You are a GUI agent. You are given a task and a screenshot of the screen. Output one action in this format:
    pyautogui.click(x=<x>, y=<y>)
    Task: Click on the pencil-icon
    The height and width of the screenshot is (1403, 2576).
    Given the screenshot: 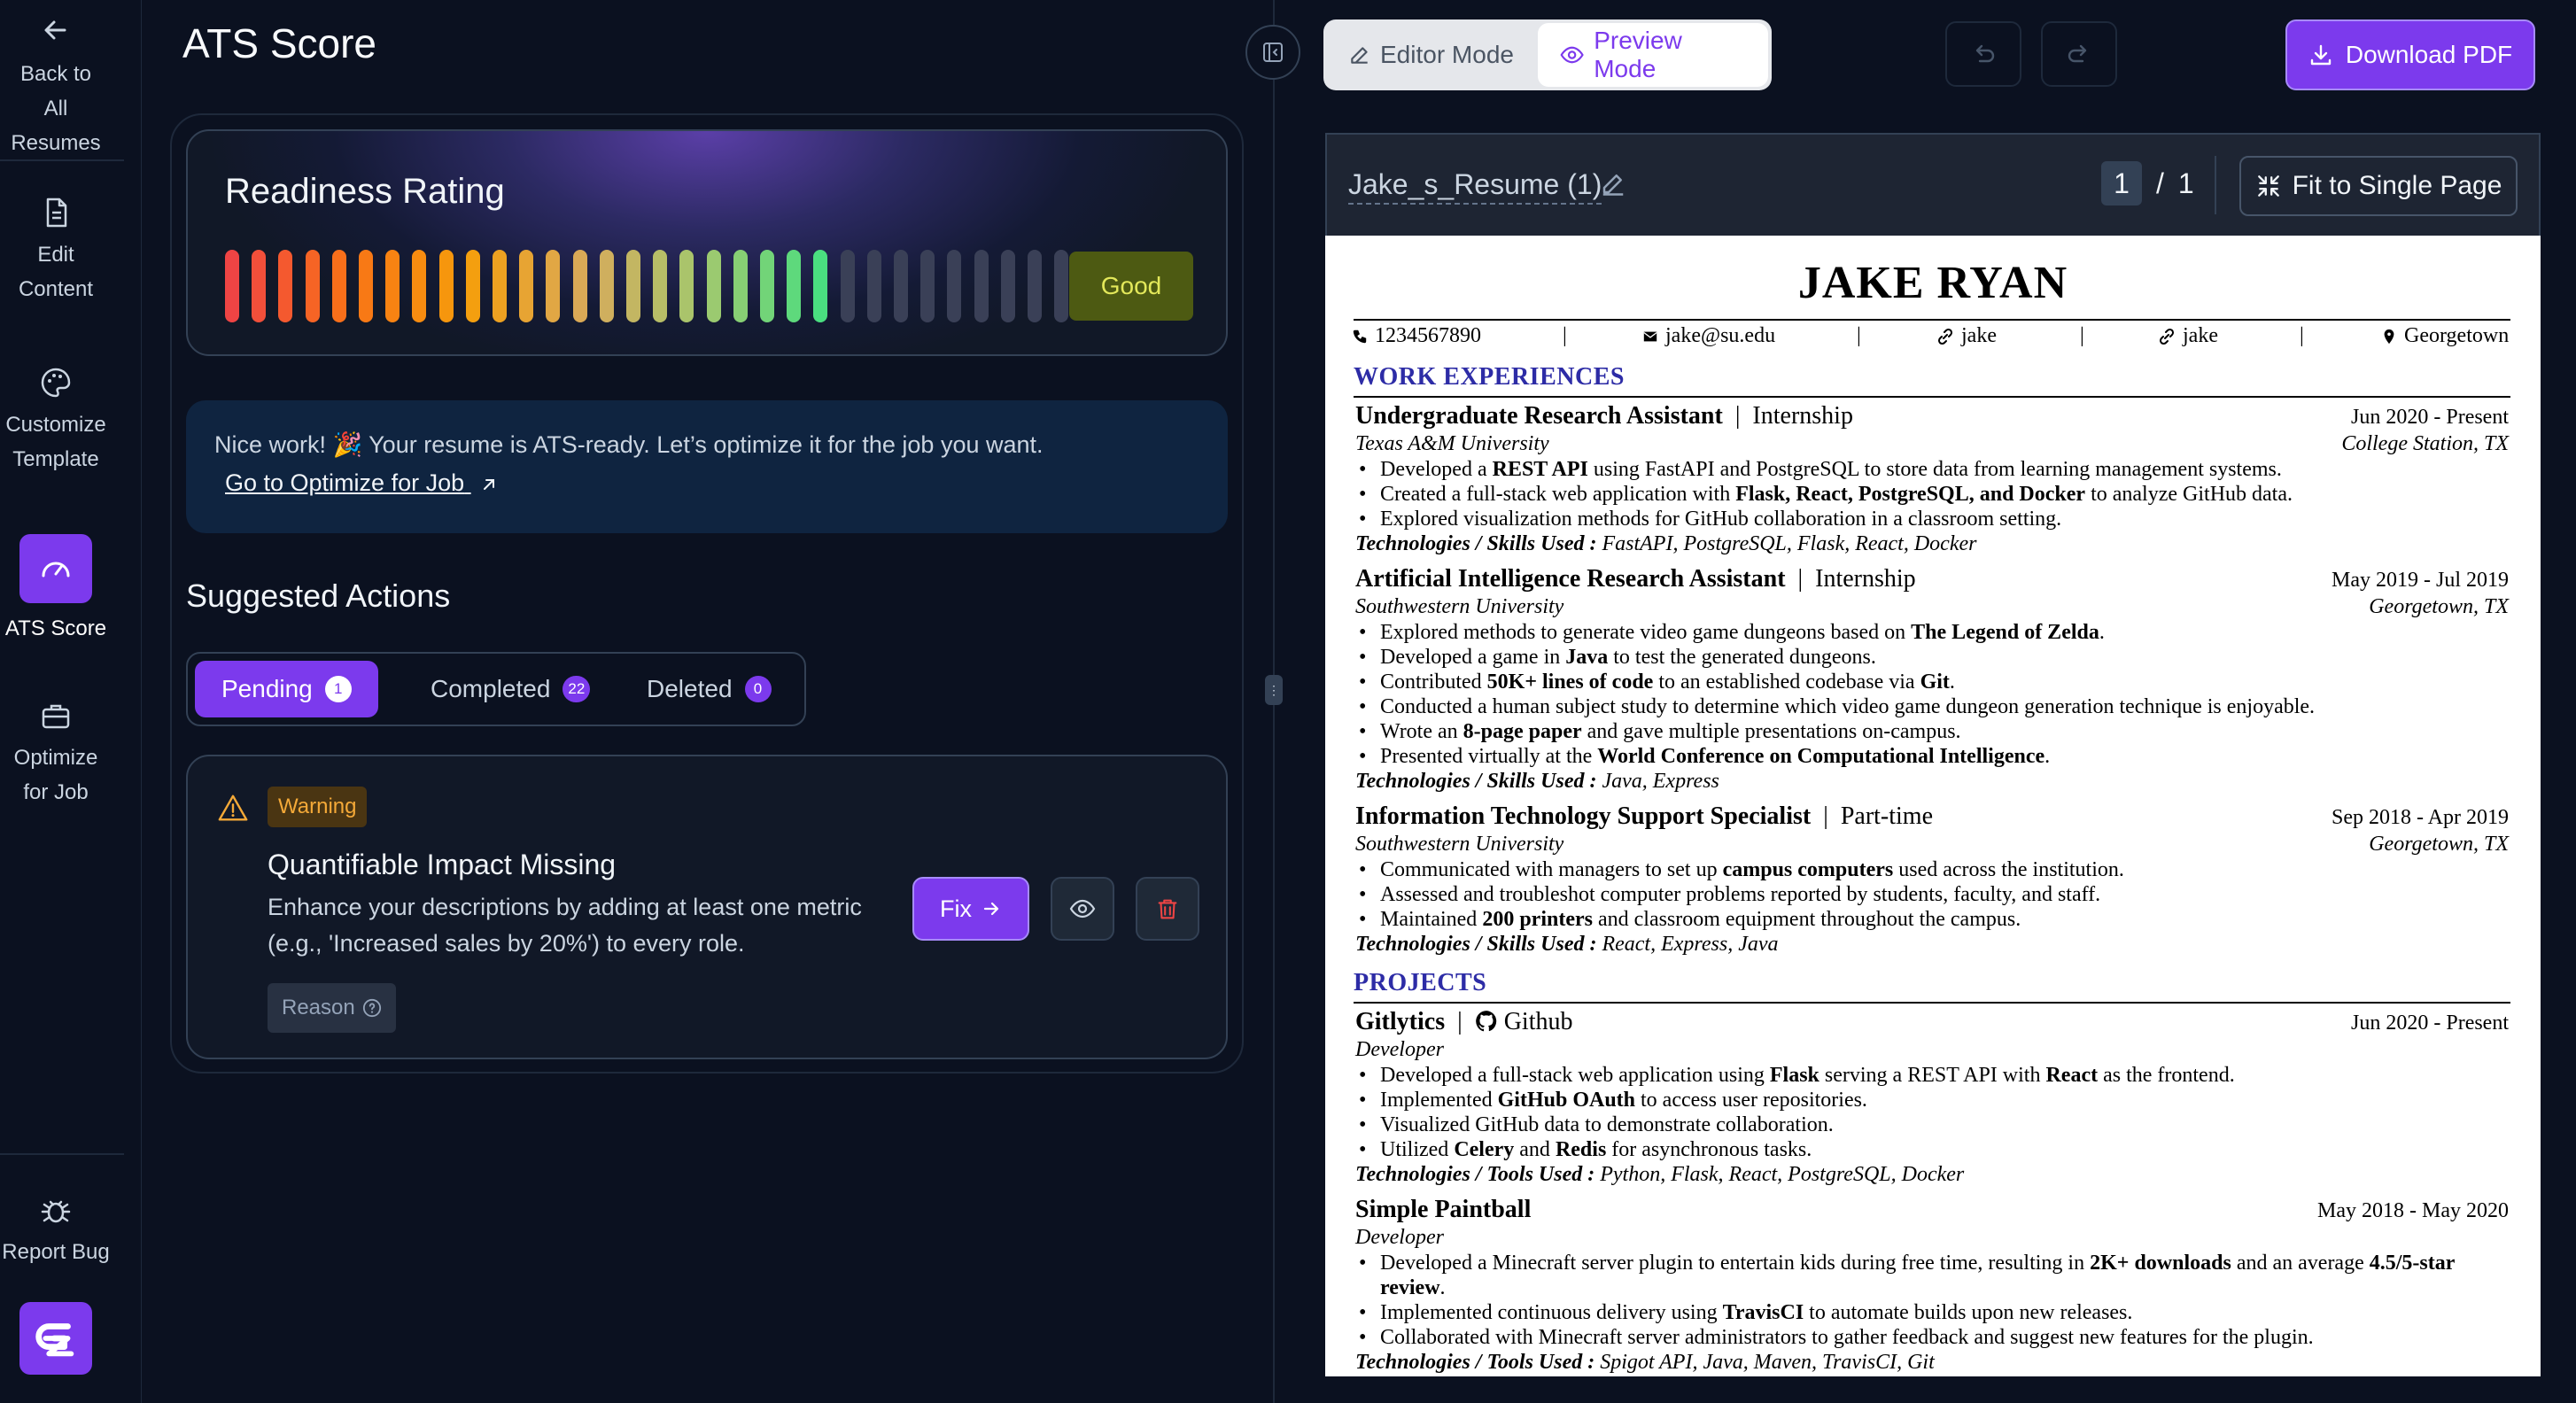 What is the action you would take?
    pyautogui.click(x=1359, y=55)
    